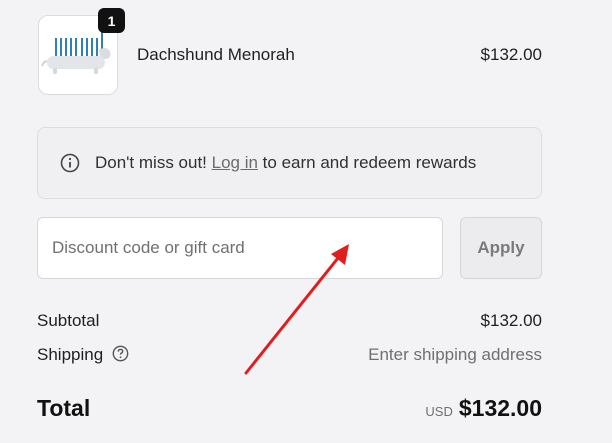  What do you see at coordinates (70, 354) in the screenshot?
I see `shipping-label: Shipping` at bounding box center [70, 354].